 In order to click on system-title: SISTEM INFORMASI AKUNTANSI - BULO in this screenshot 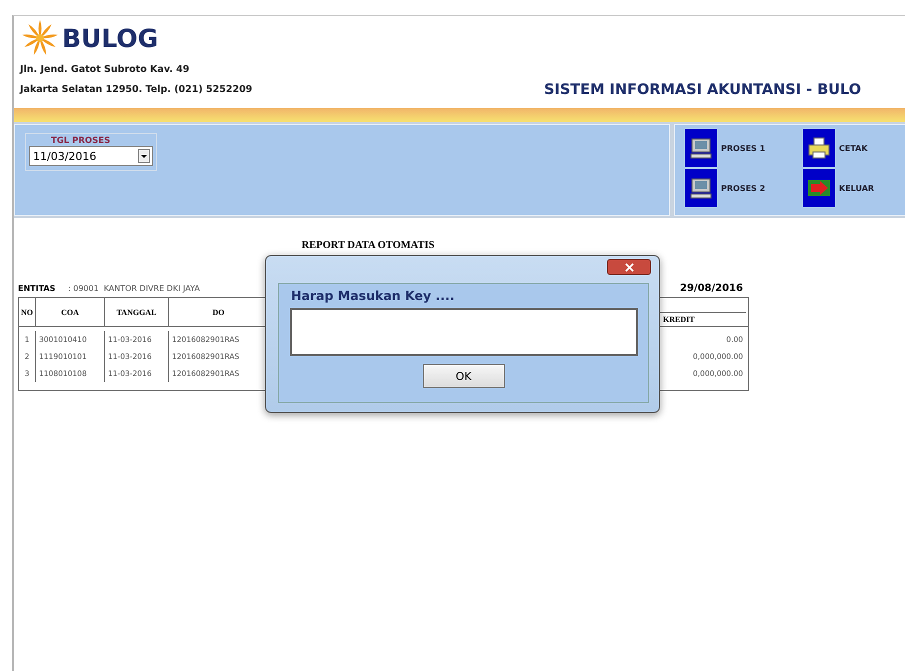, I will do `click(703, 90)`.